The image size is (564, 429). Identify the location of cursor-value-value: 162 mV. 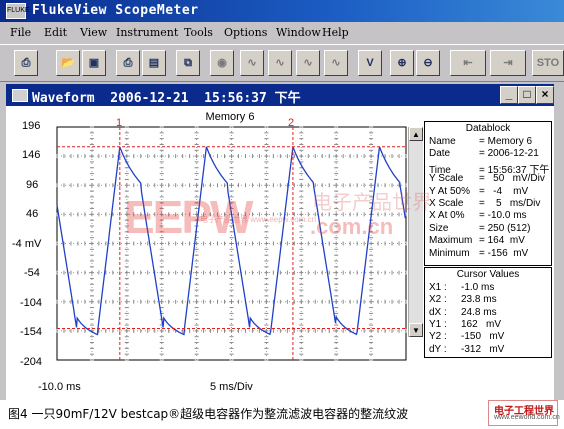
(481, 324).